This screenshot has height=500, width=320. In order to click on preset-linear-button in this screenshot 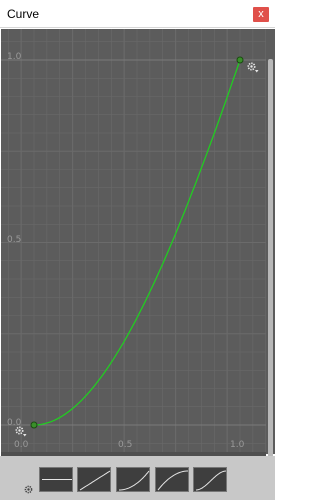, I will do `click(94, 479)`.